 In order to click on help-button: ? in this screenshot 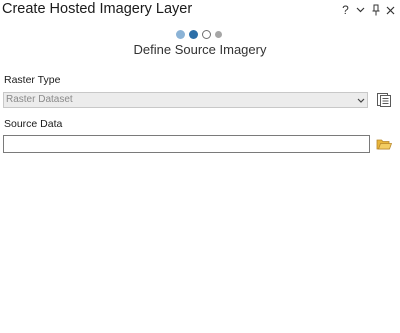, I will do `click(345, 10)`.